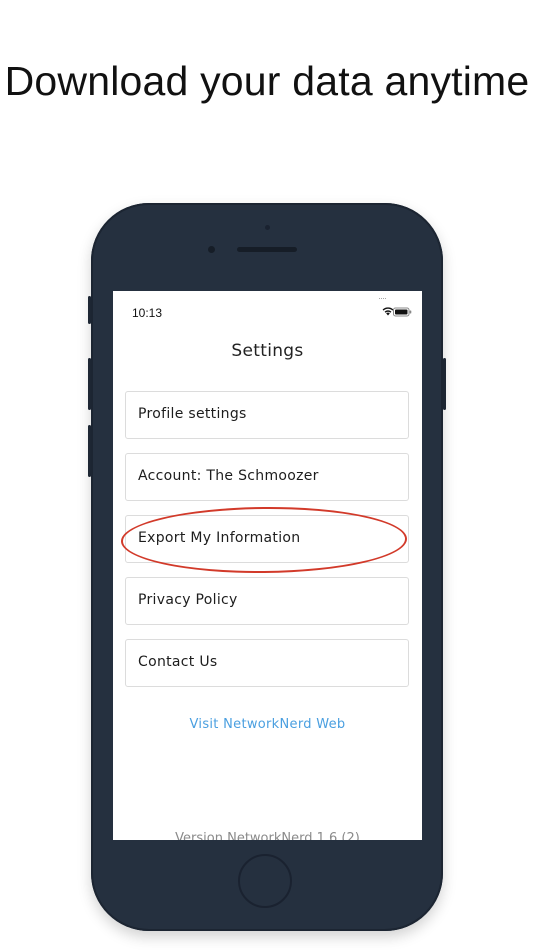 The image size is (534, 950). What do you see at coordinates (382, 298) in the screenshot?
I see `signal-dots-icon: ····` at bounding box center [382, 298].